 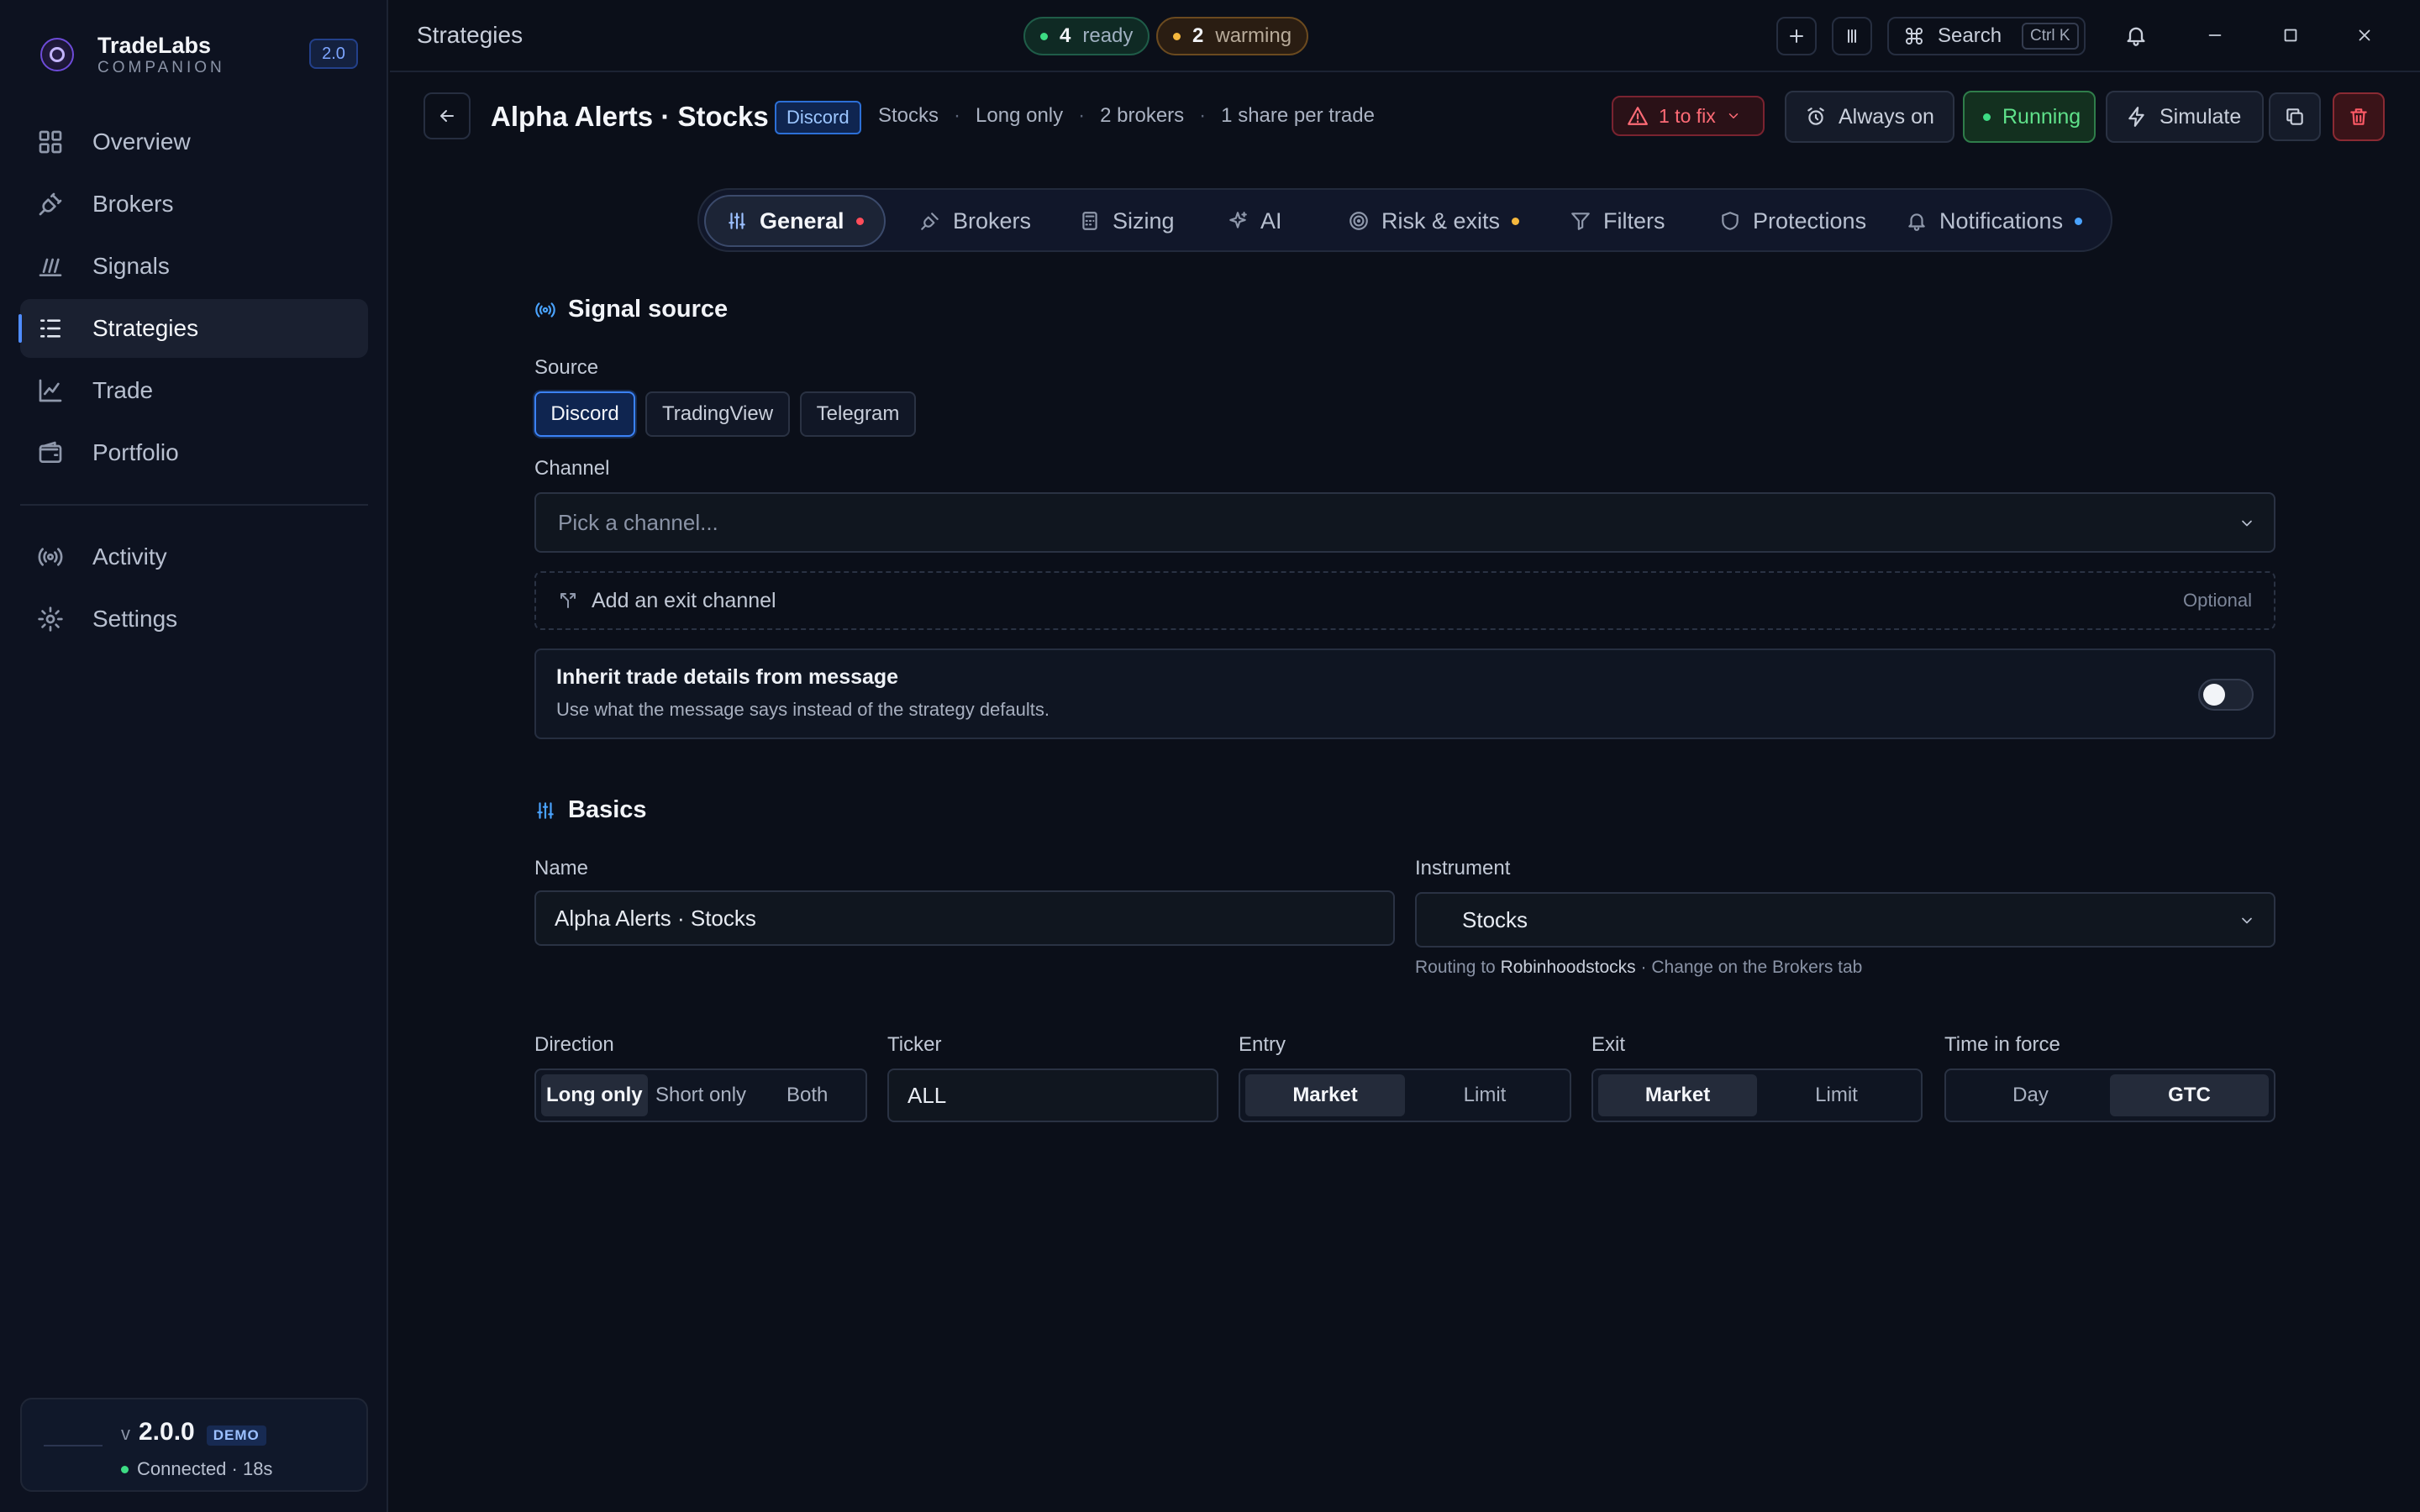 What do you see at coordinates (802, 220) in the screenshot?
I see `tab-label: General` at bounding box center [802, 220].